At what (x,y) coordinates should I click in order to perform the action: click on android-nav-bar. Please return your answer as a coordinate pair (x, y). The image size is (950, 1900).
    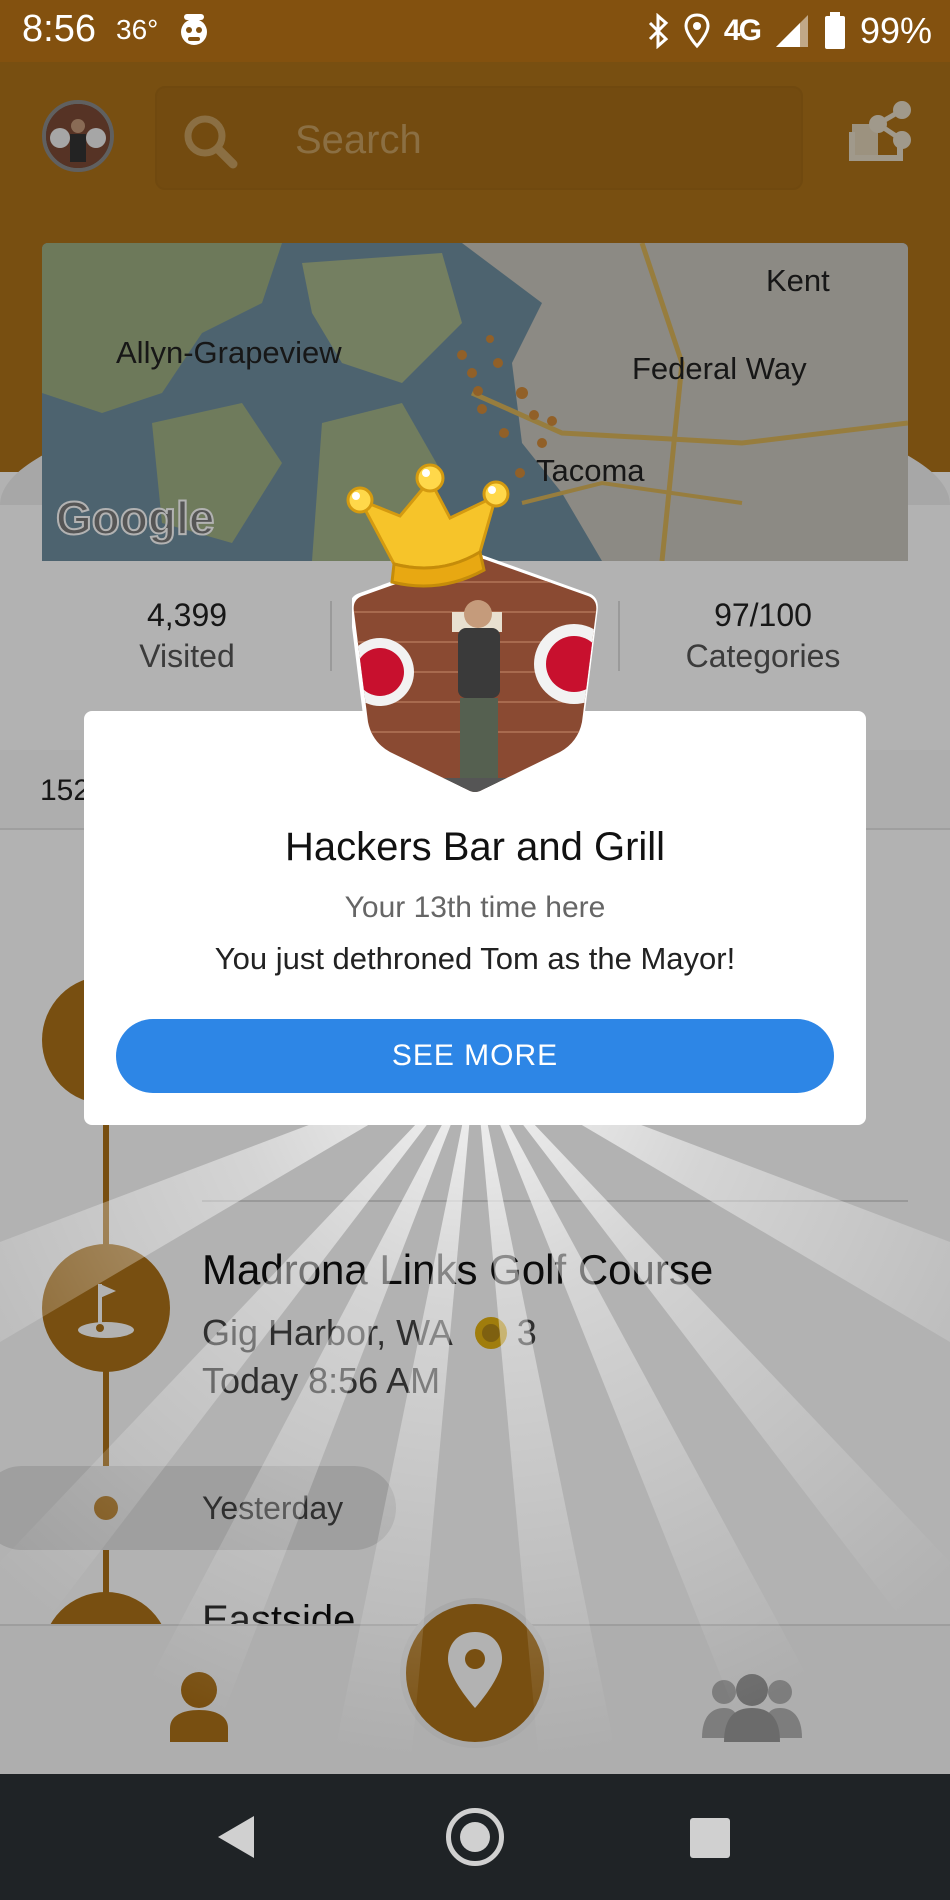
    Looking at the image, I should click on (475, 1837).